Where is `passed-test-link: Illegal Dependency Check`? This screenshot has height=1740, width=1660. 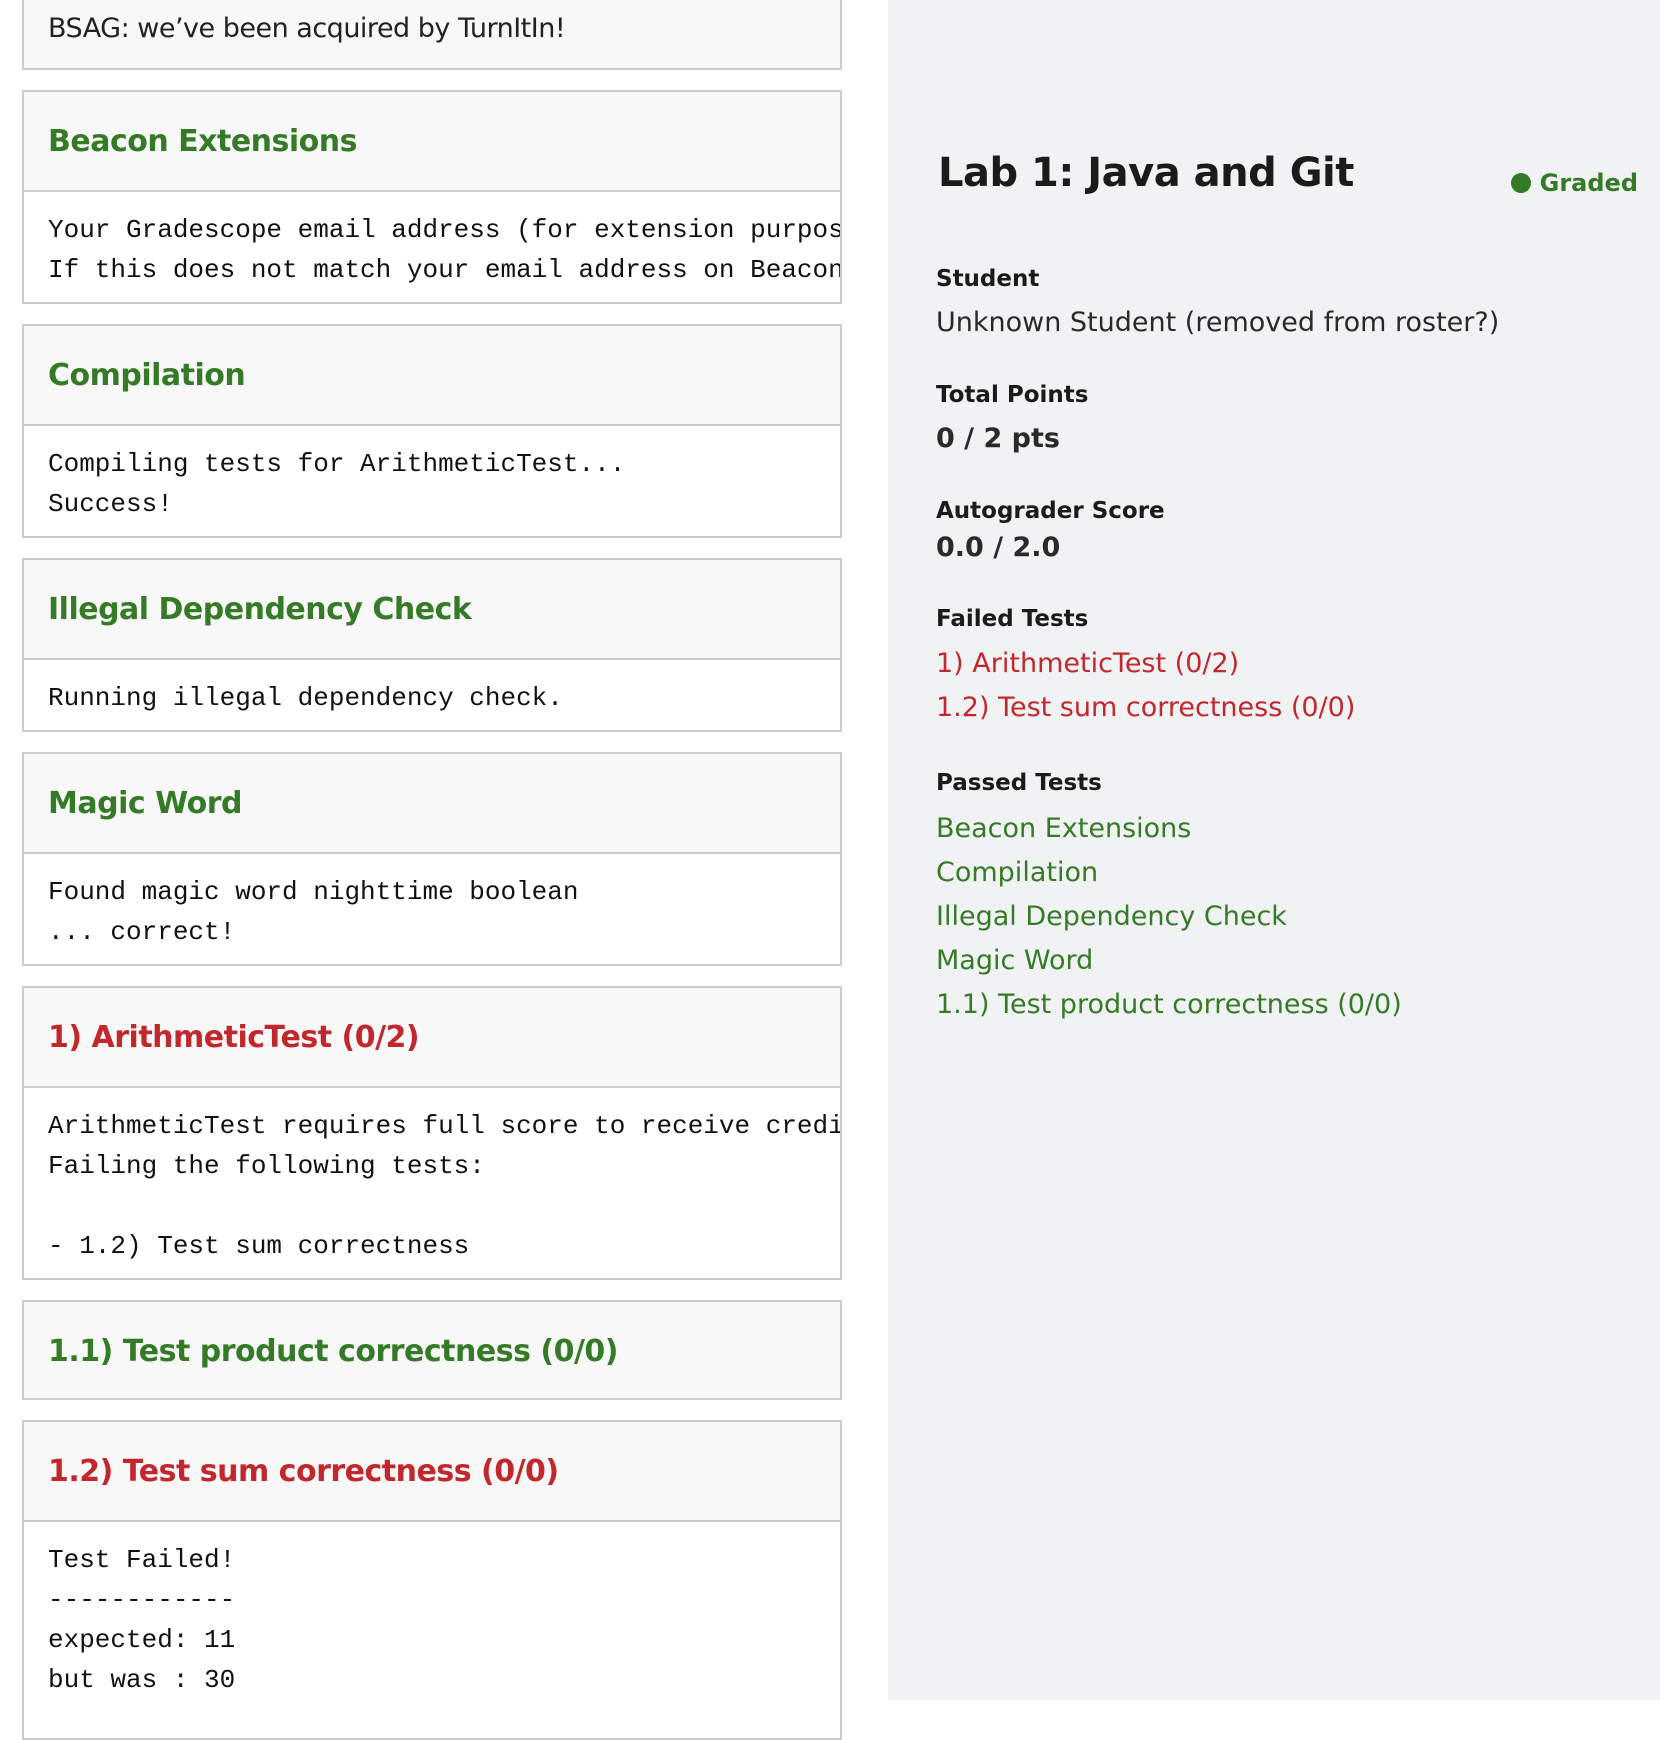
passed-test-link: Illegal Dependency Check is located at coordinates (1111, 916).